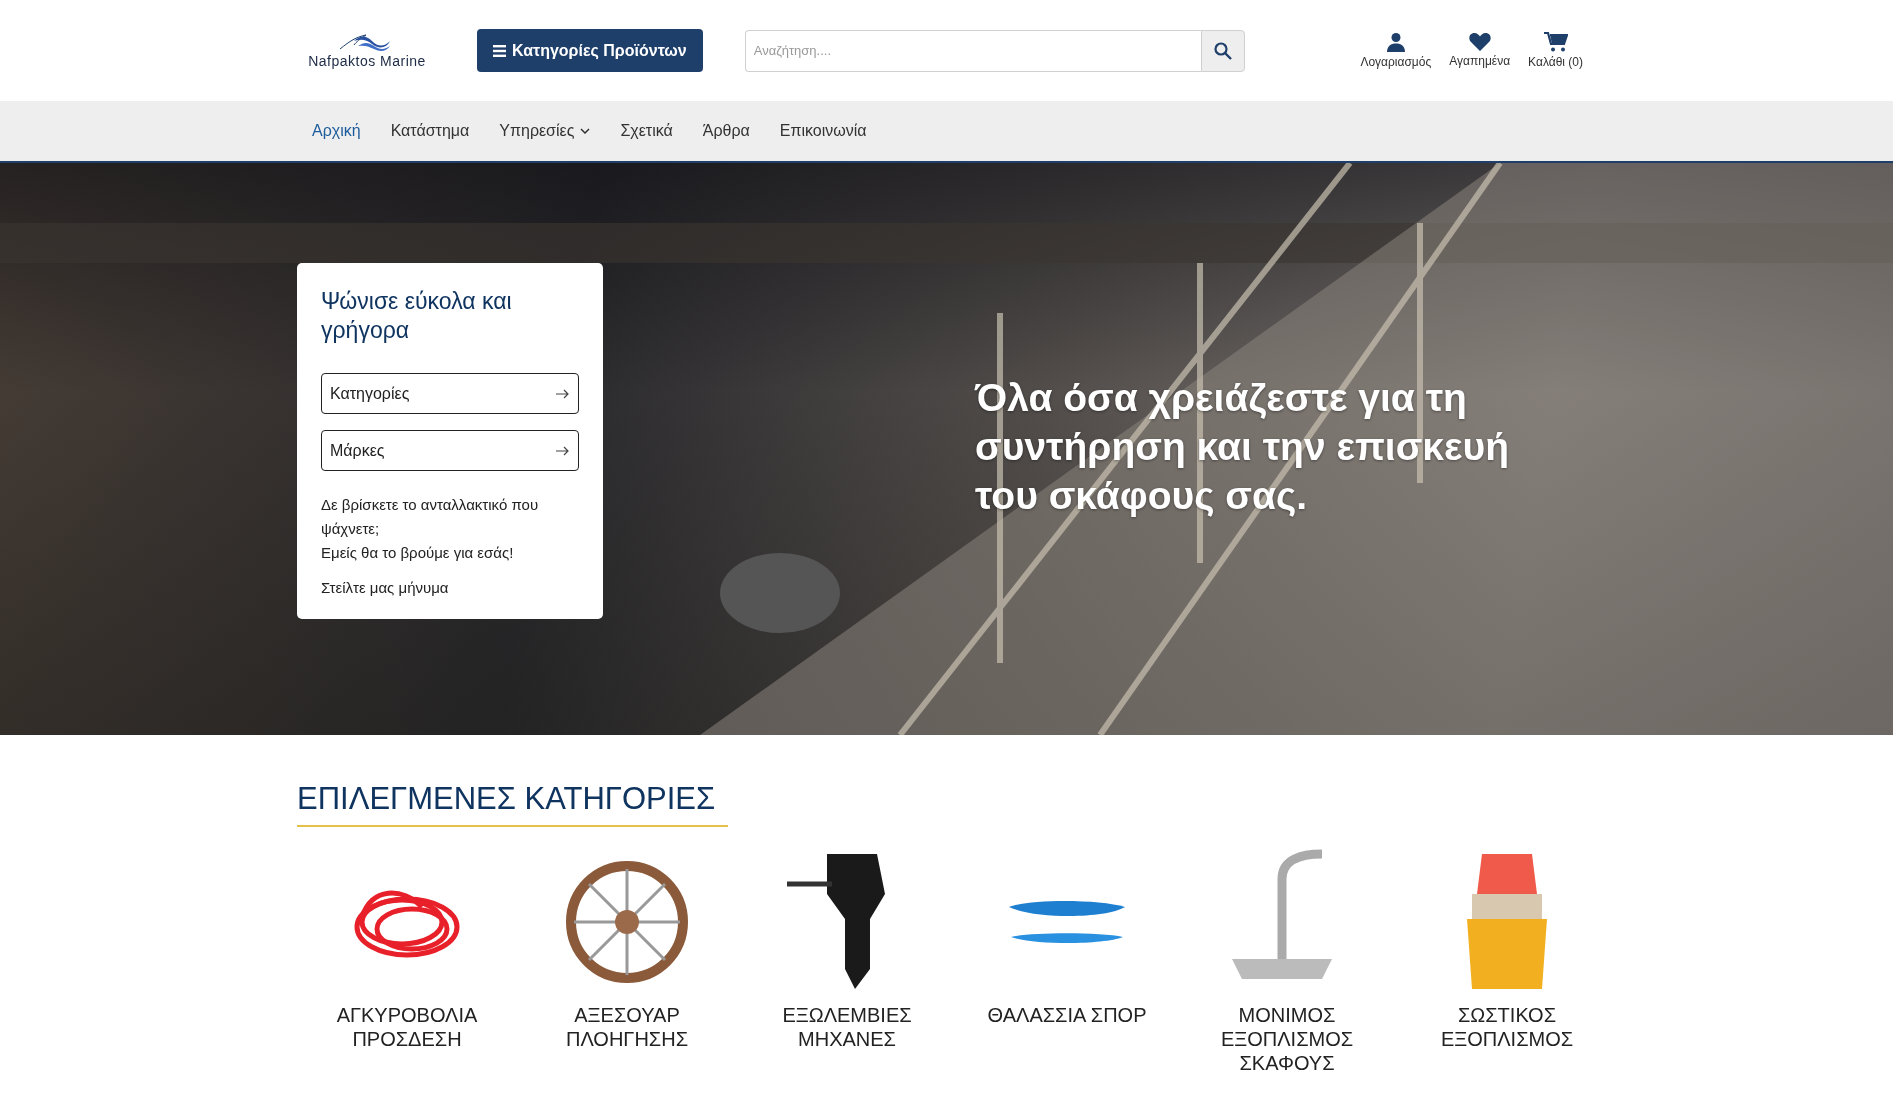 Image resolution: width=1893 pixels, height=1112 pixels. Describe the element at coordinates (545, 131) in the screenshot. I see `nav-link: Υπηρεσίες` at that location.